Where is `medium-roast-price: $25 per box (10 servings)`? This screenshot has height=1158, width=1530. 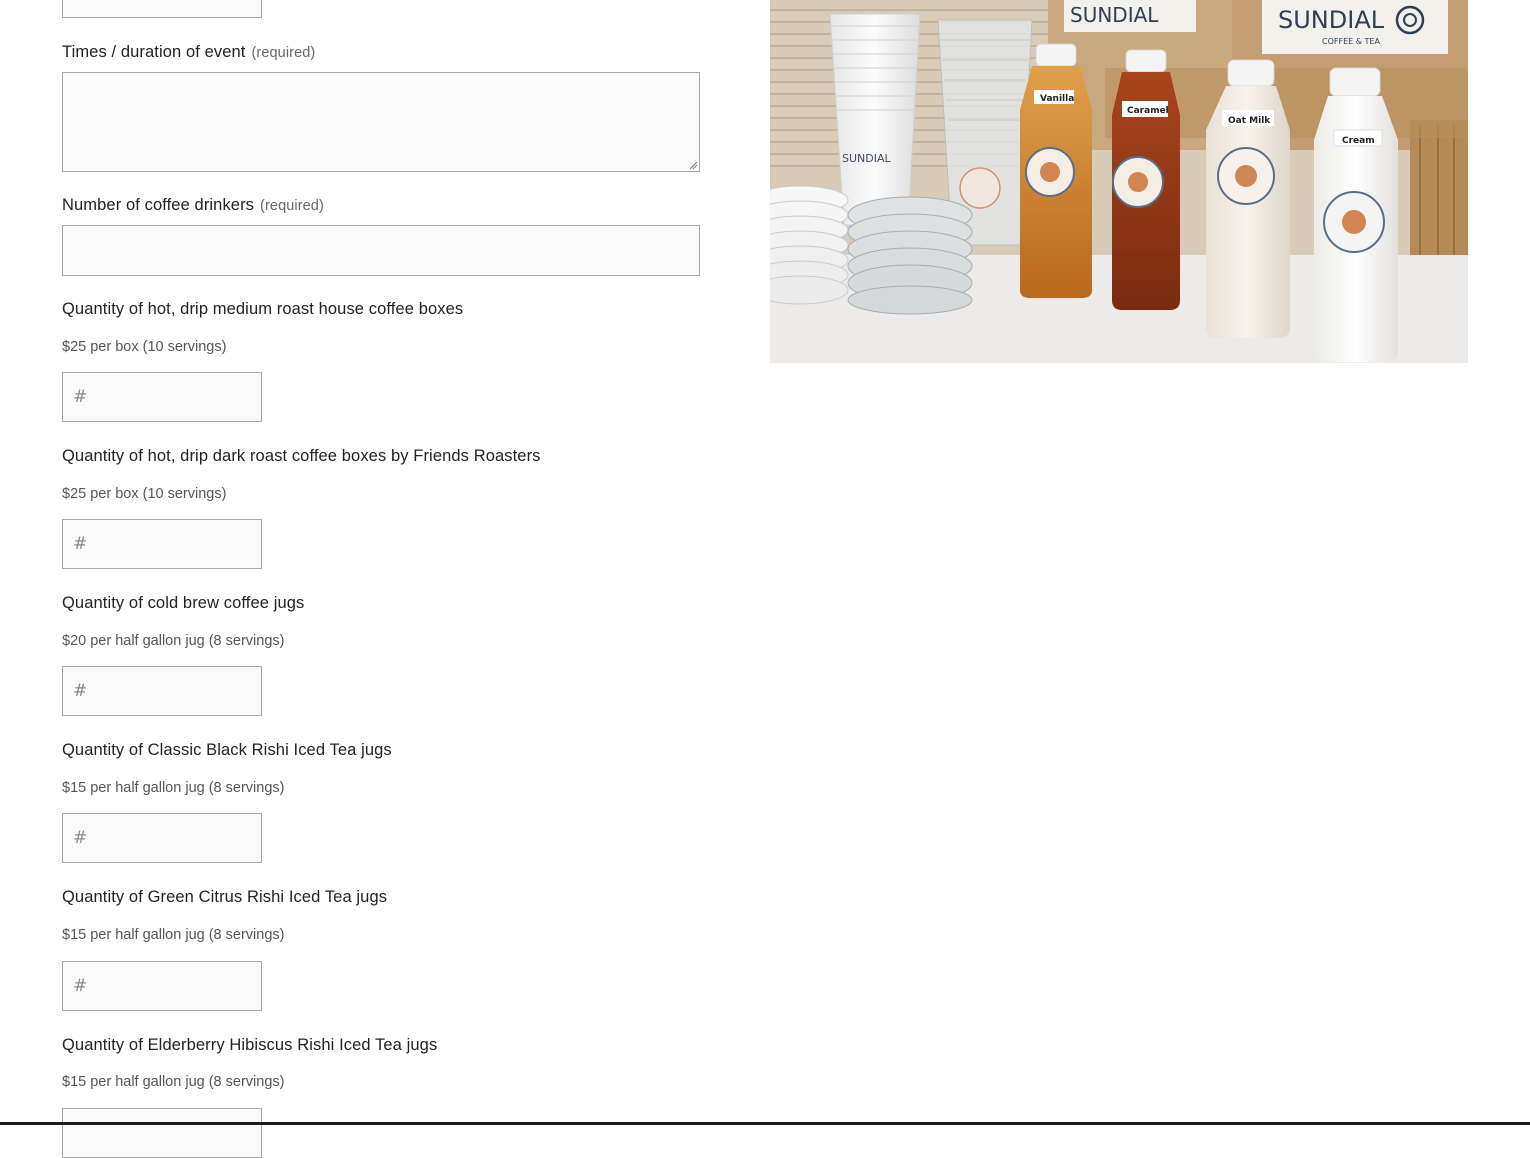
medium-roast-price: $25 per box (10 servings) is located at coordinates (144, 347).